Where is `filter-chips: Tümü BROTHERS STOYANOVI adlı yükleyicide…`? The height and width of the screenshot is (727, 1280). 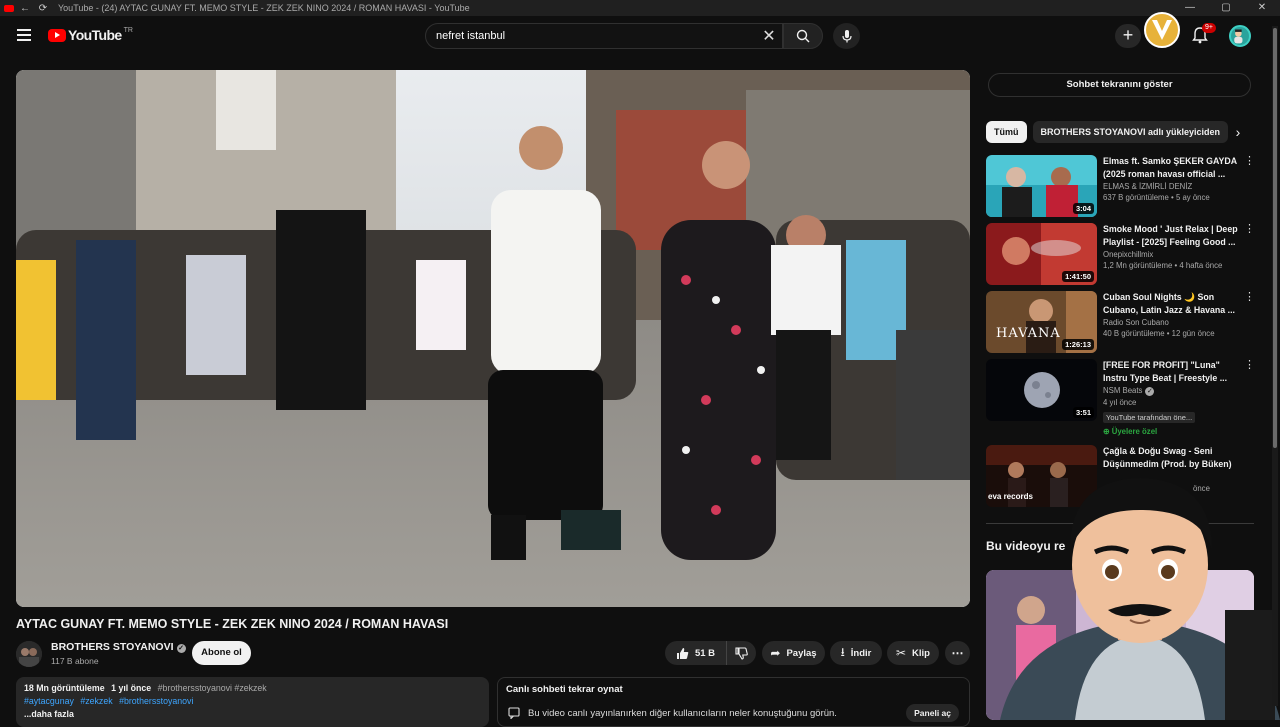
filter-chips: Tümü BROTHERS STOYANOVI adlı yükleyicide… is located at coordinates (1107, 132).